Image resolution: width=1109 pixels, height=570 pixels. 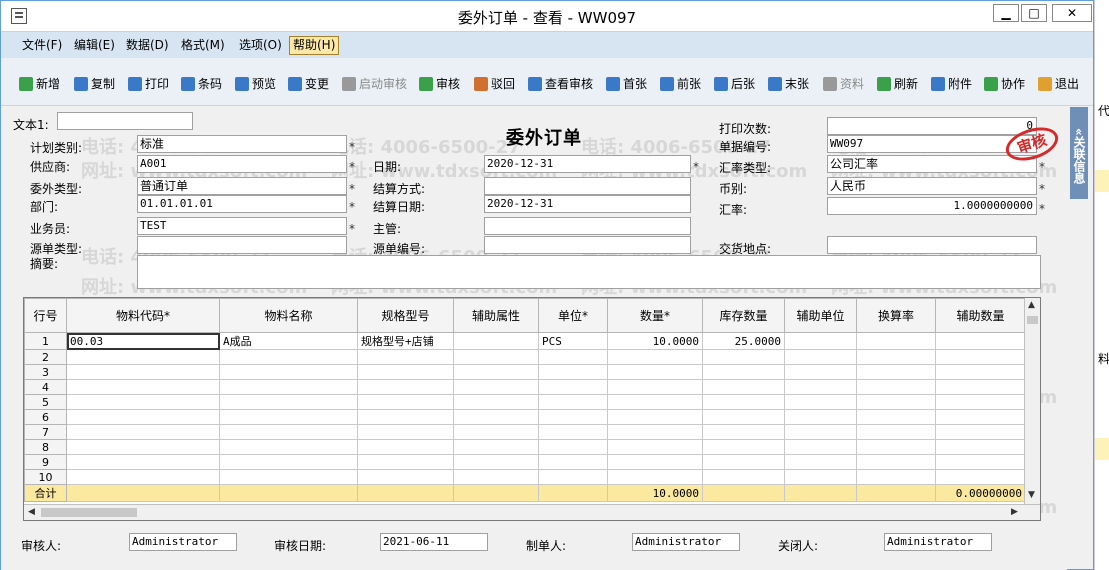 I want to click on outsource-type-field: 普通订单, so click(x=242, y=186).